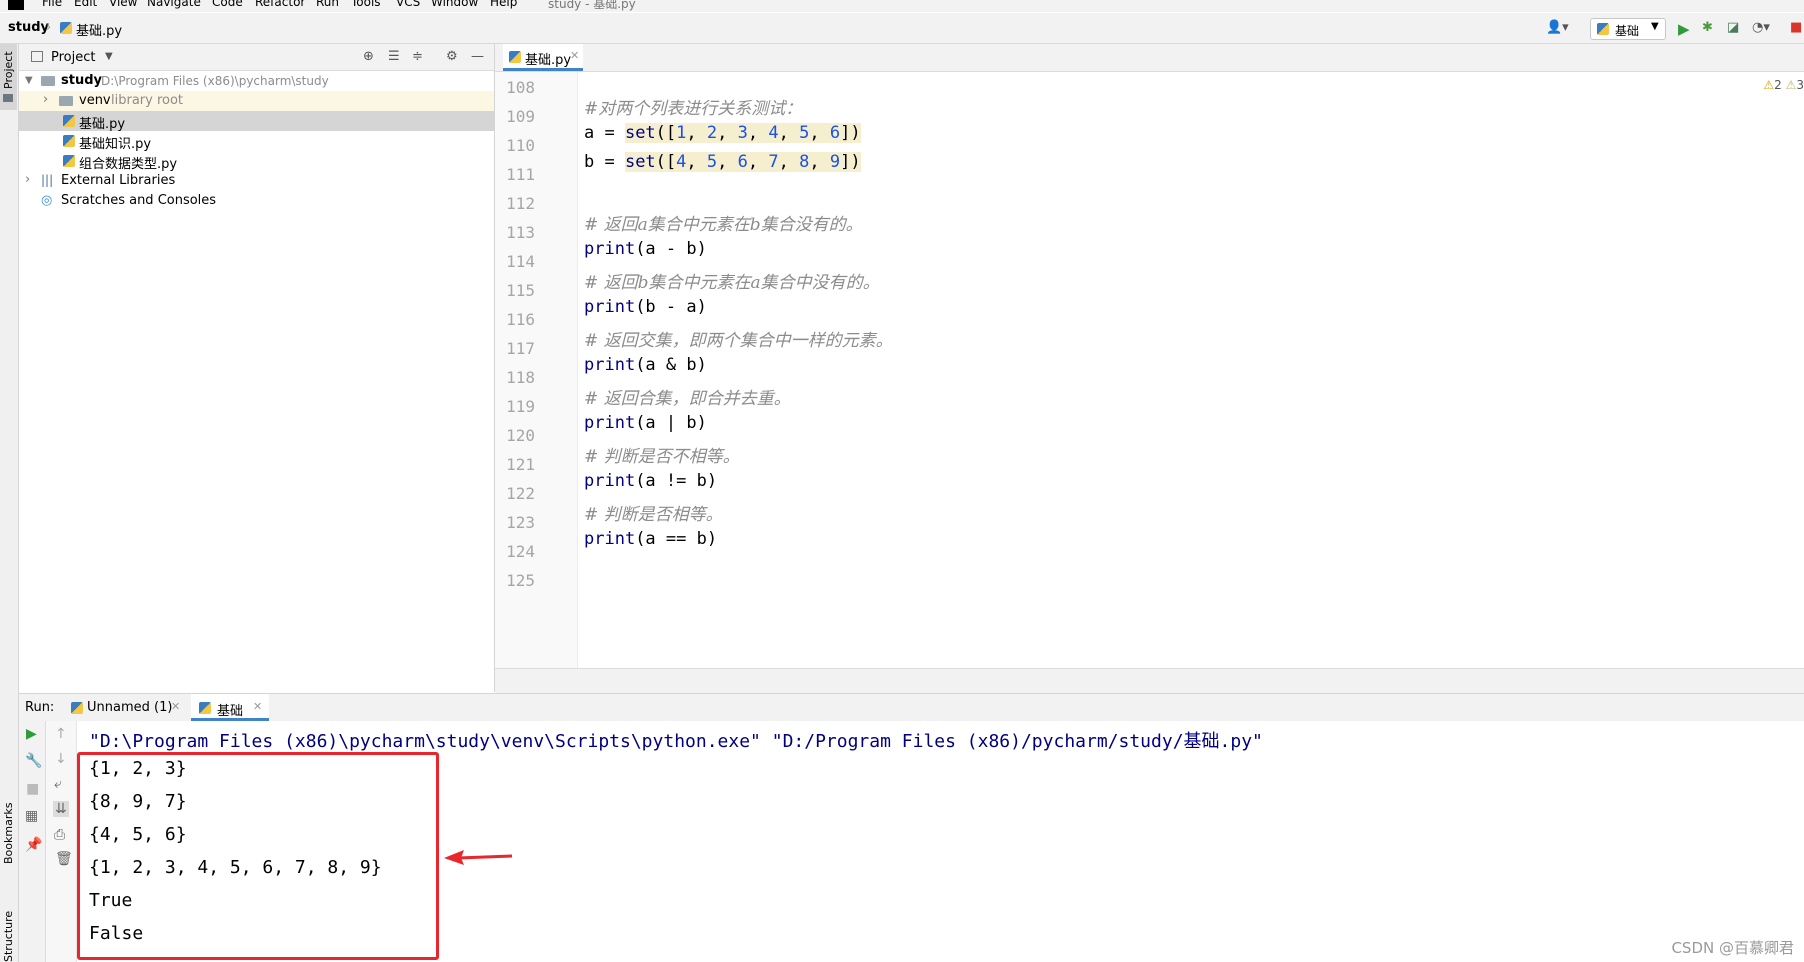 This screenshot has height=962, width=1804. Describe the element at coordinates (645, 423) in the screenshot. I see `code-line: print(a | b)` at that location.